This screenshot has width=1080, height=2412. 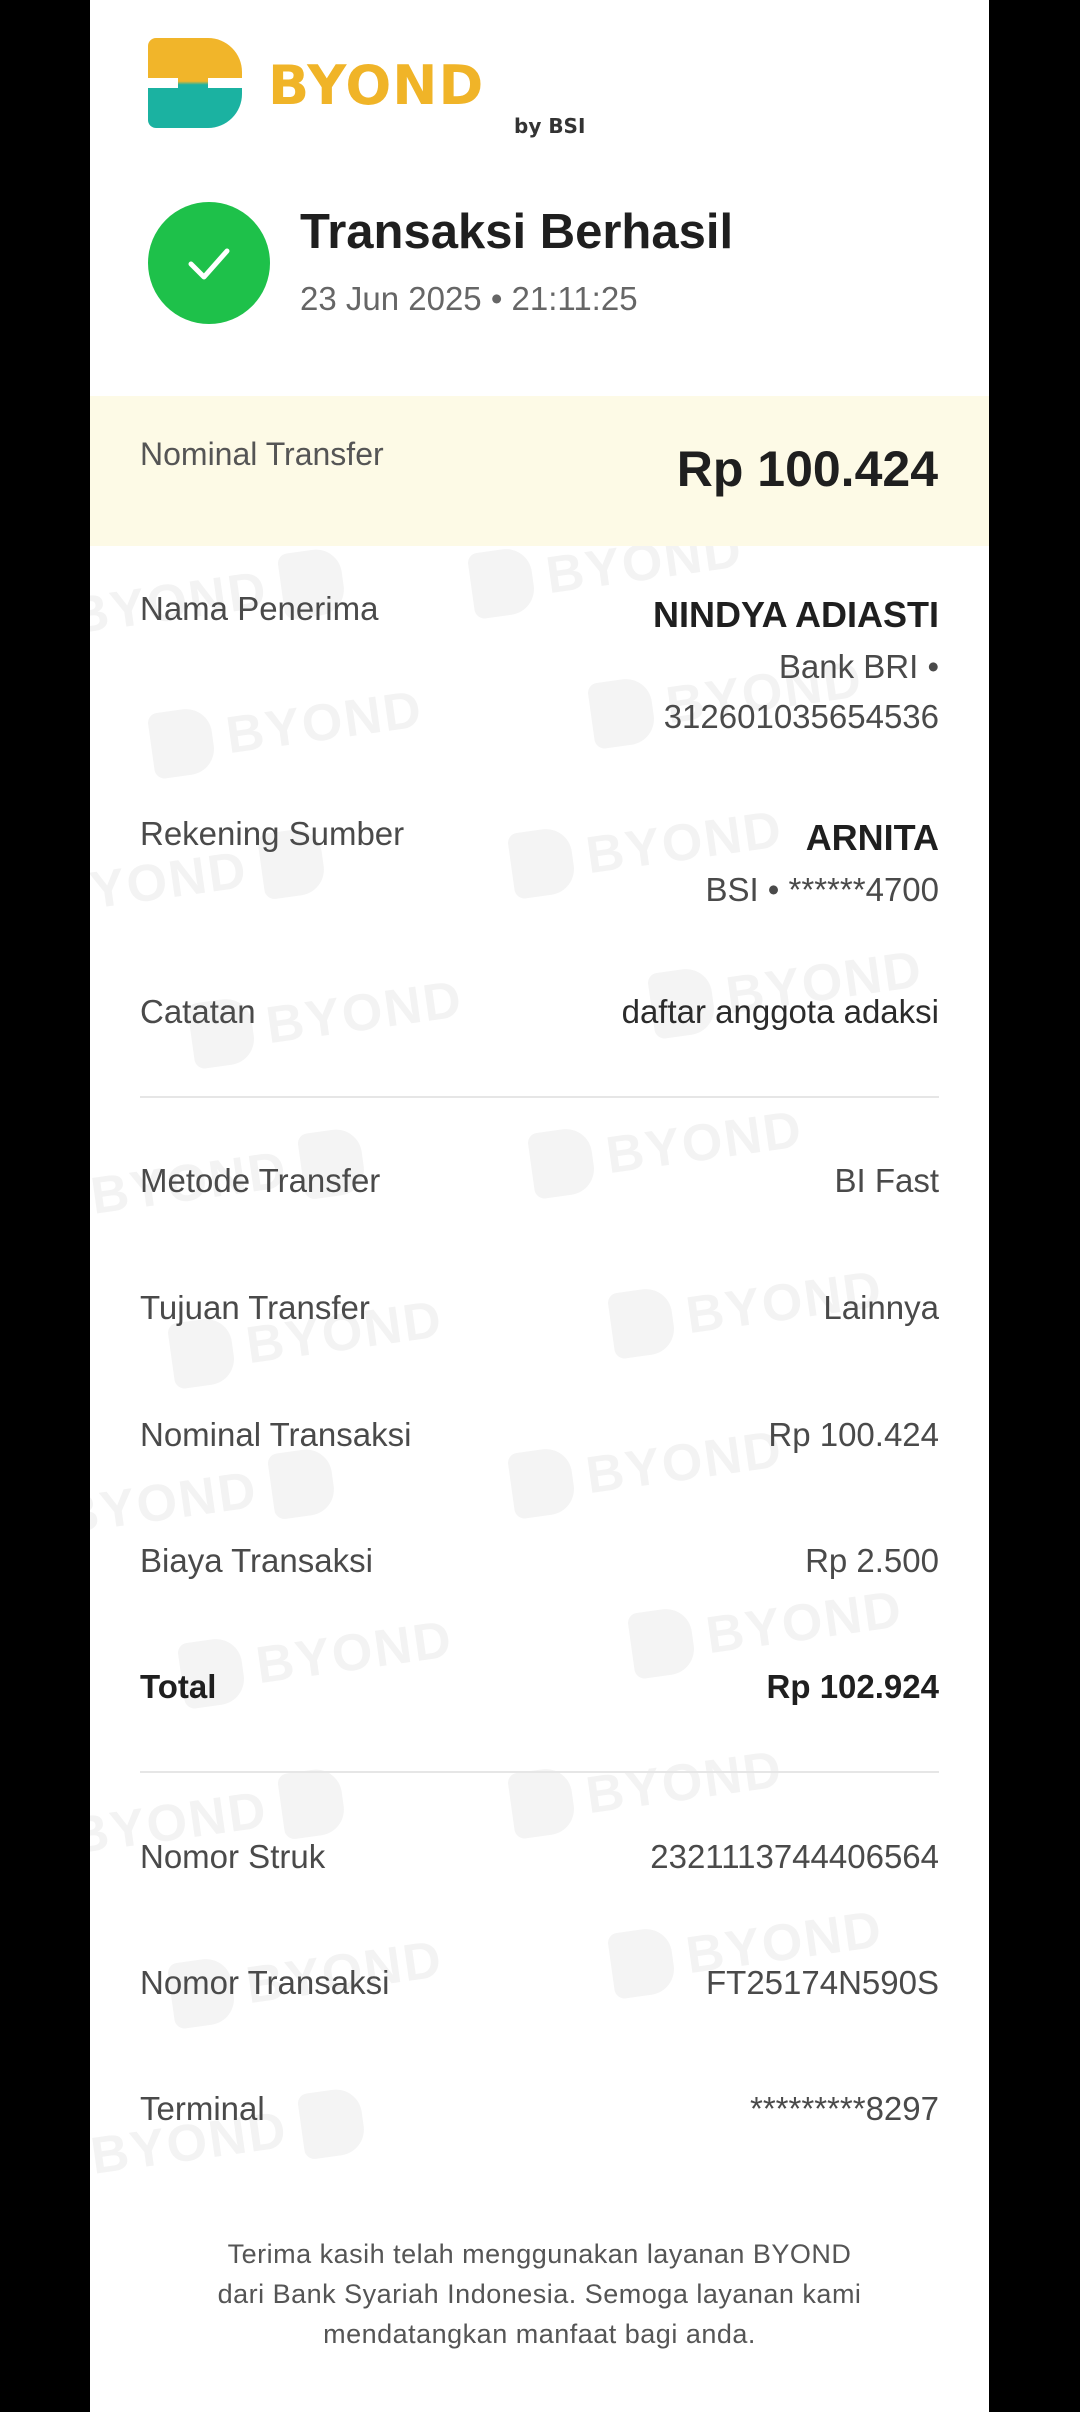 What do you see at coordinates (195, 83) in the screenshot?
I see `byond-logo-mark-icon` at bounding box center [195, 83].